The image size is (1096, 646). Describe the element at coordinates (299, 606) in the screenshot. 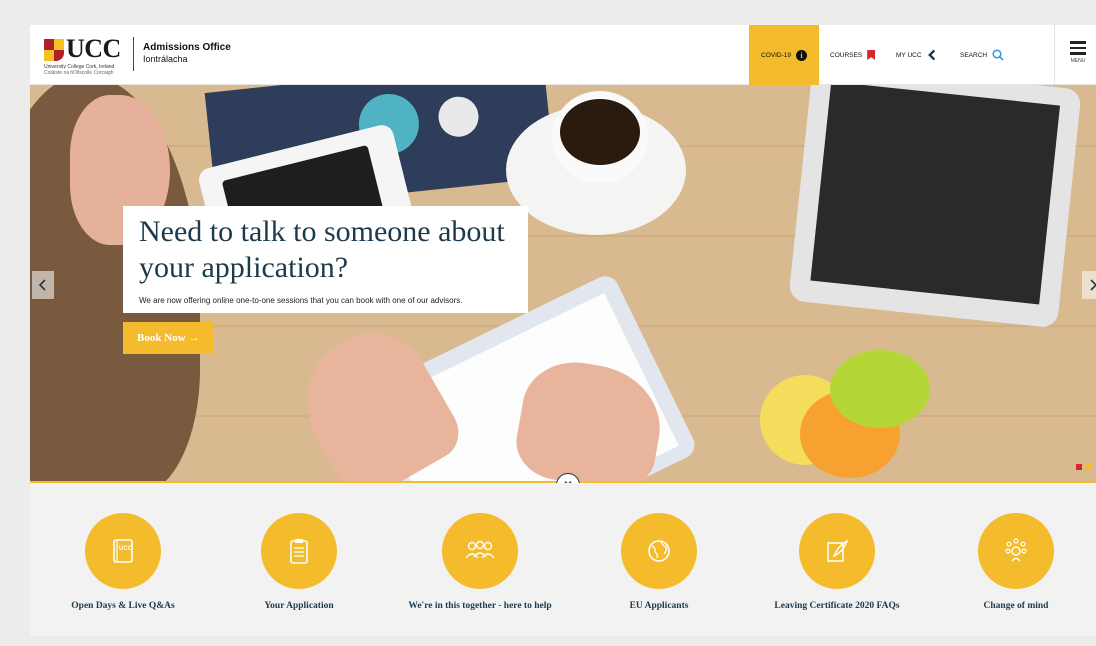

I see `quick-link-label: Your Application` at that location.